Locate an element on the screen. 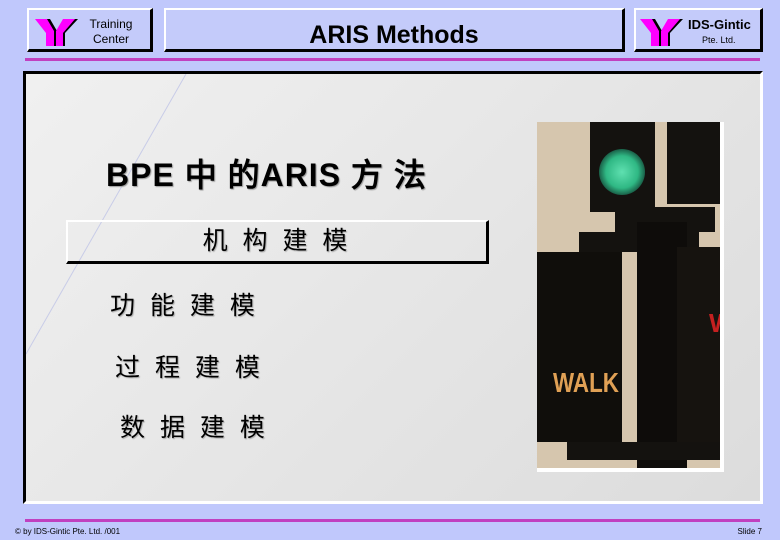 The image size is (780, 540). header-divider is located at coordinates (392, 59).